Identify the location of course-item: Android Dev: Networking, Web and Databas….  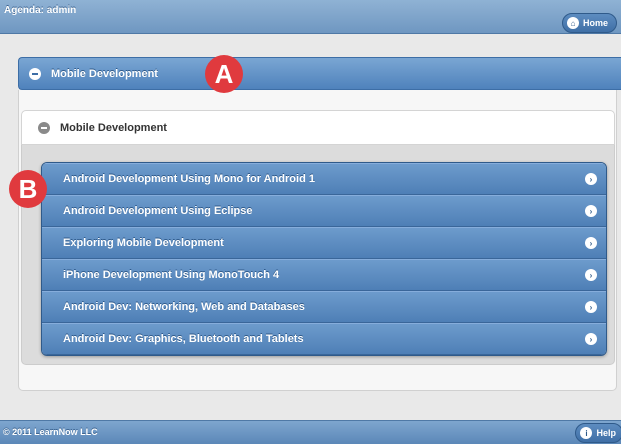
(324, 307).